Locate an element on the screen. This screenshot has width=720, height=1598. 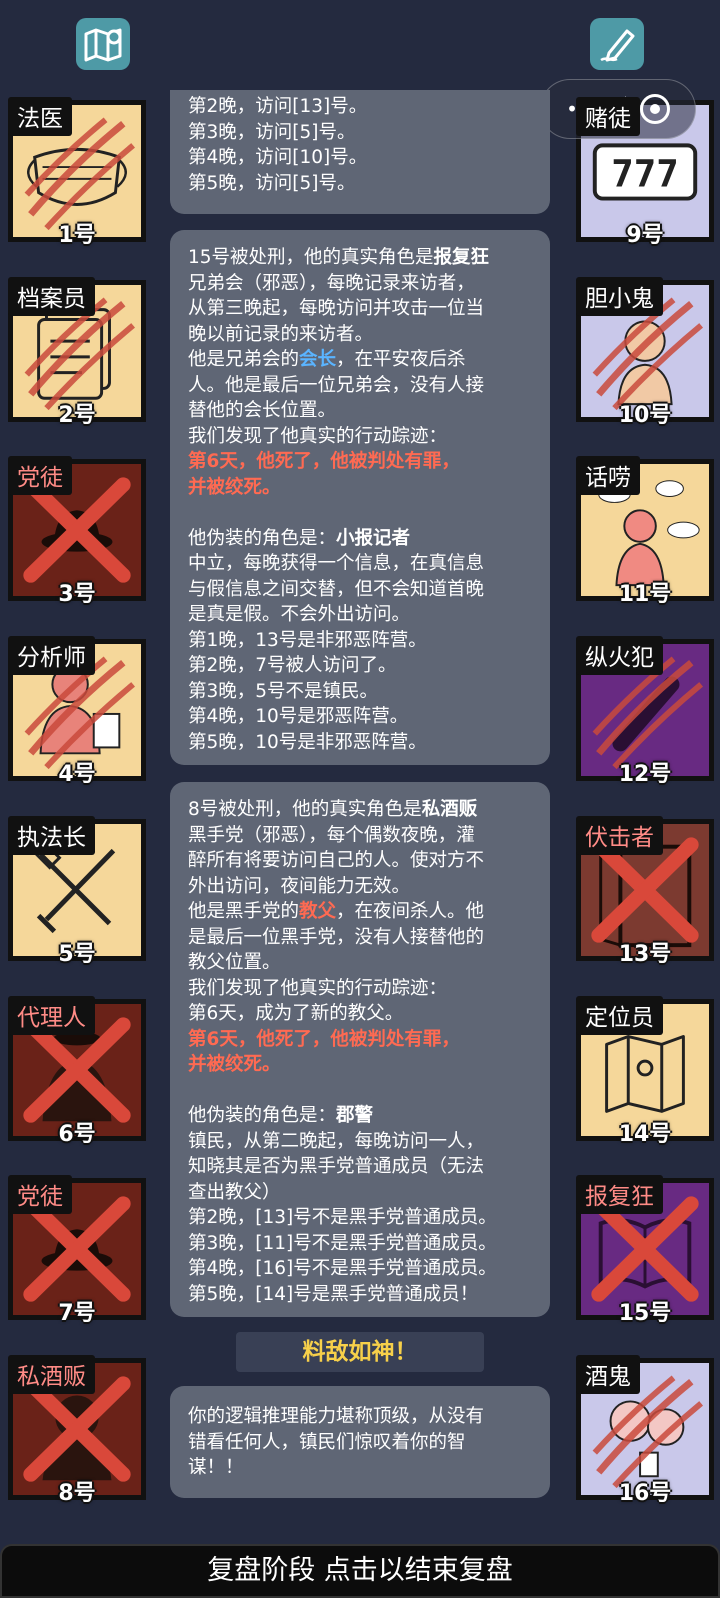
disguise-role: 小报记者 is located at coordinates (373, 538).